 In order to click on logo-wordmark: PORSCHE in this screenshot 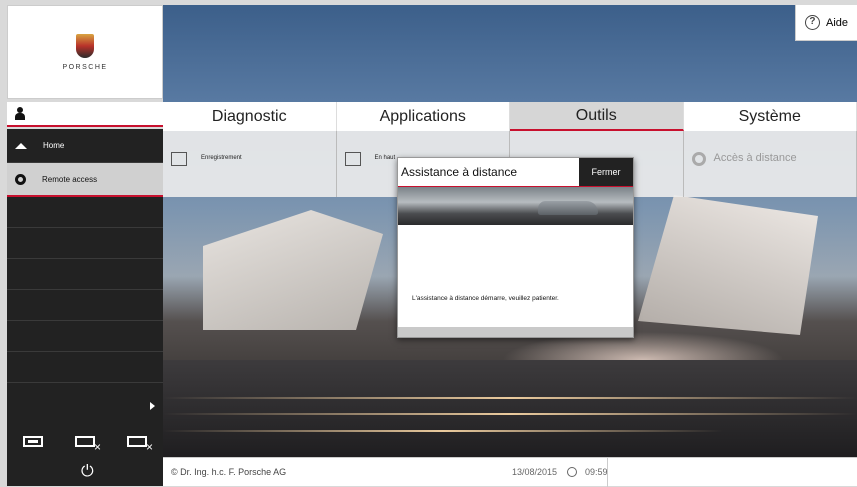, I will do `click(84, 67)`.